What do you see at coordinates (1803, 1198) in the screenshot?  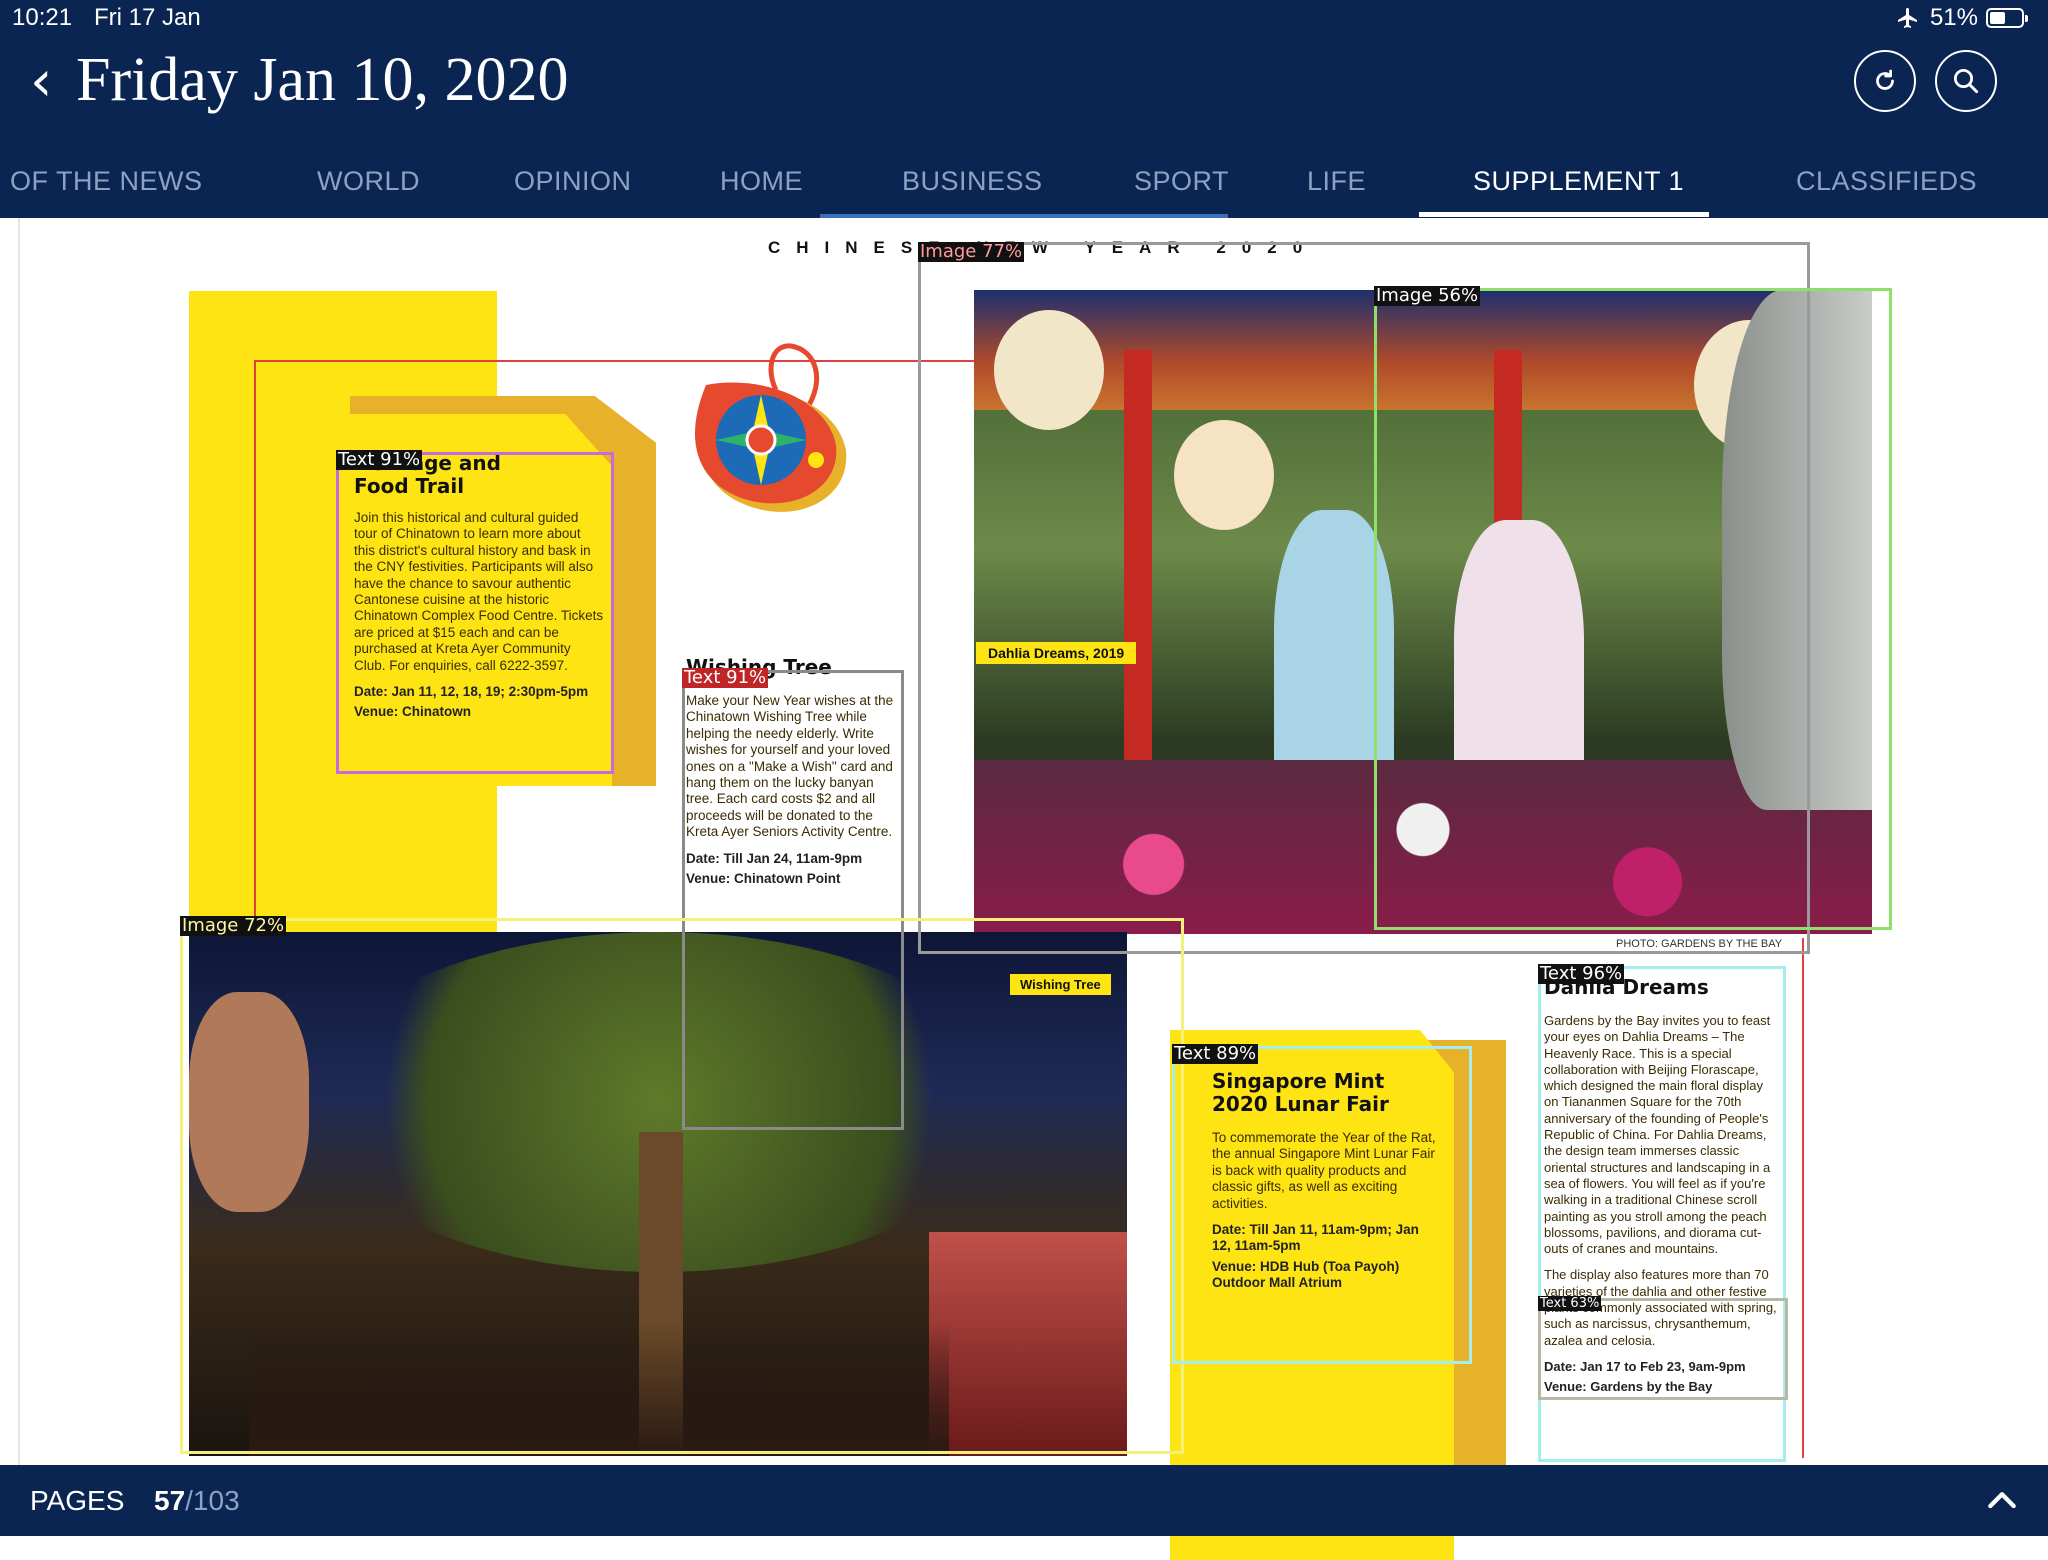 I see `red-rule-right` at bounding box center [1803, 1198].